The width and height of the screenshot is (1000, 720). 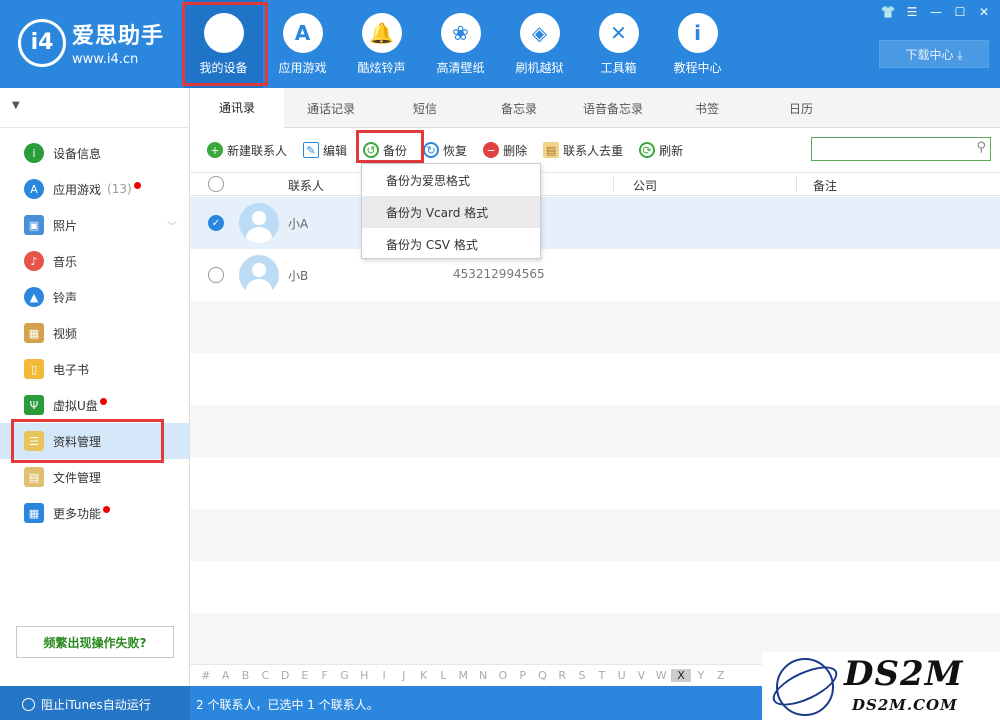 I want to click on menu-item-backup-i4: 备份为爱思格式, so click(x=451, y=180).